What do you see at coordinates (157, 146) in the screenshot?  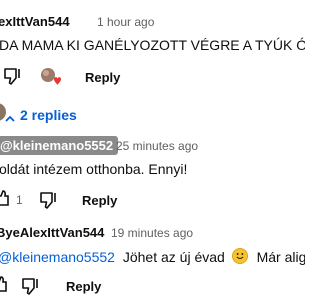 I see `reply-timestamp: 25 minutes ago` at bounding box center [157, 146].